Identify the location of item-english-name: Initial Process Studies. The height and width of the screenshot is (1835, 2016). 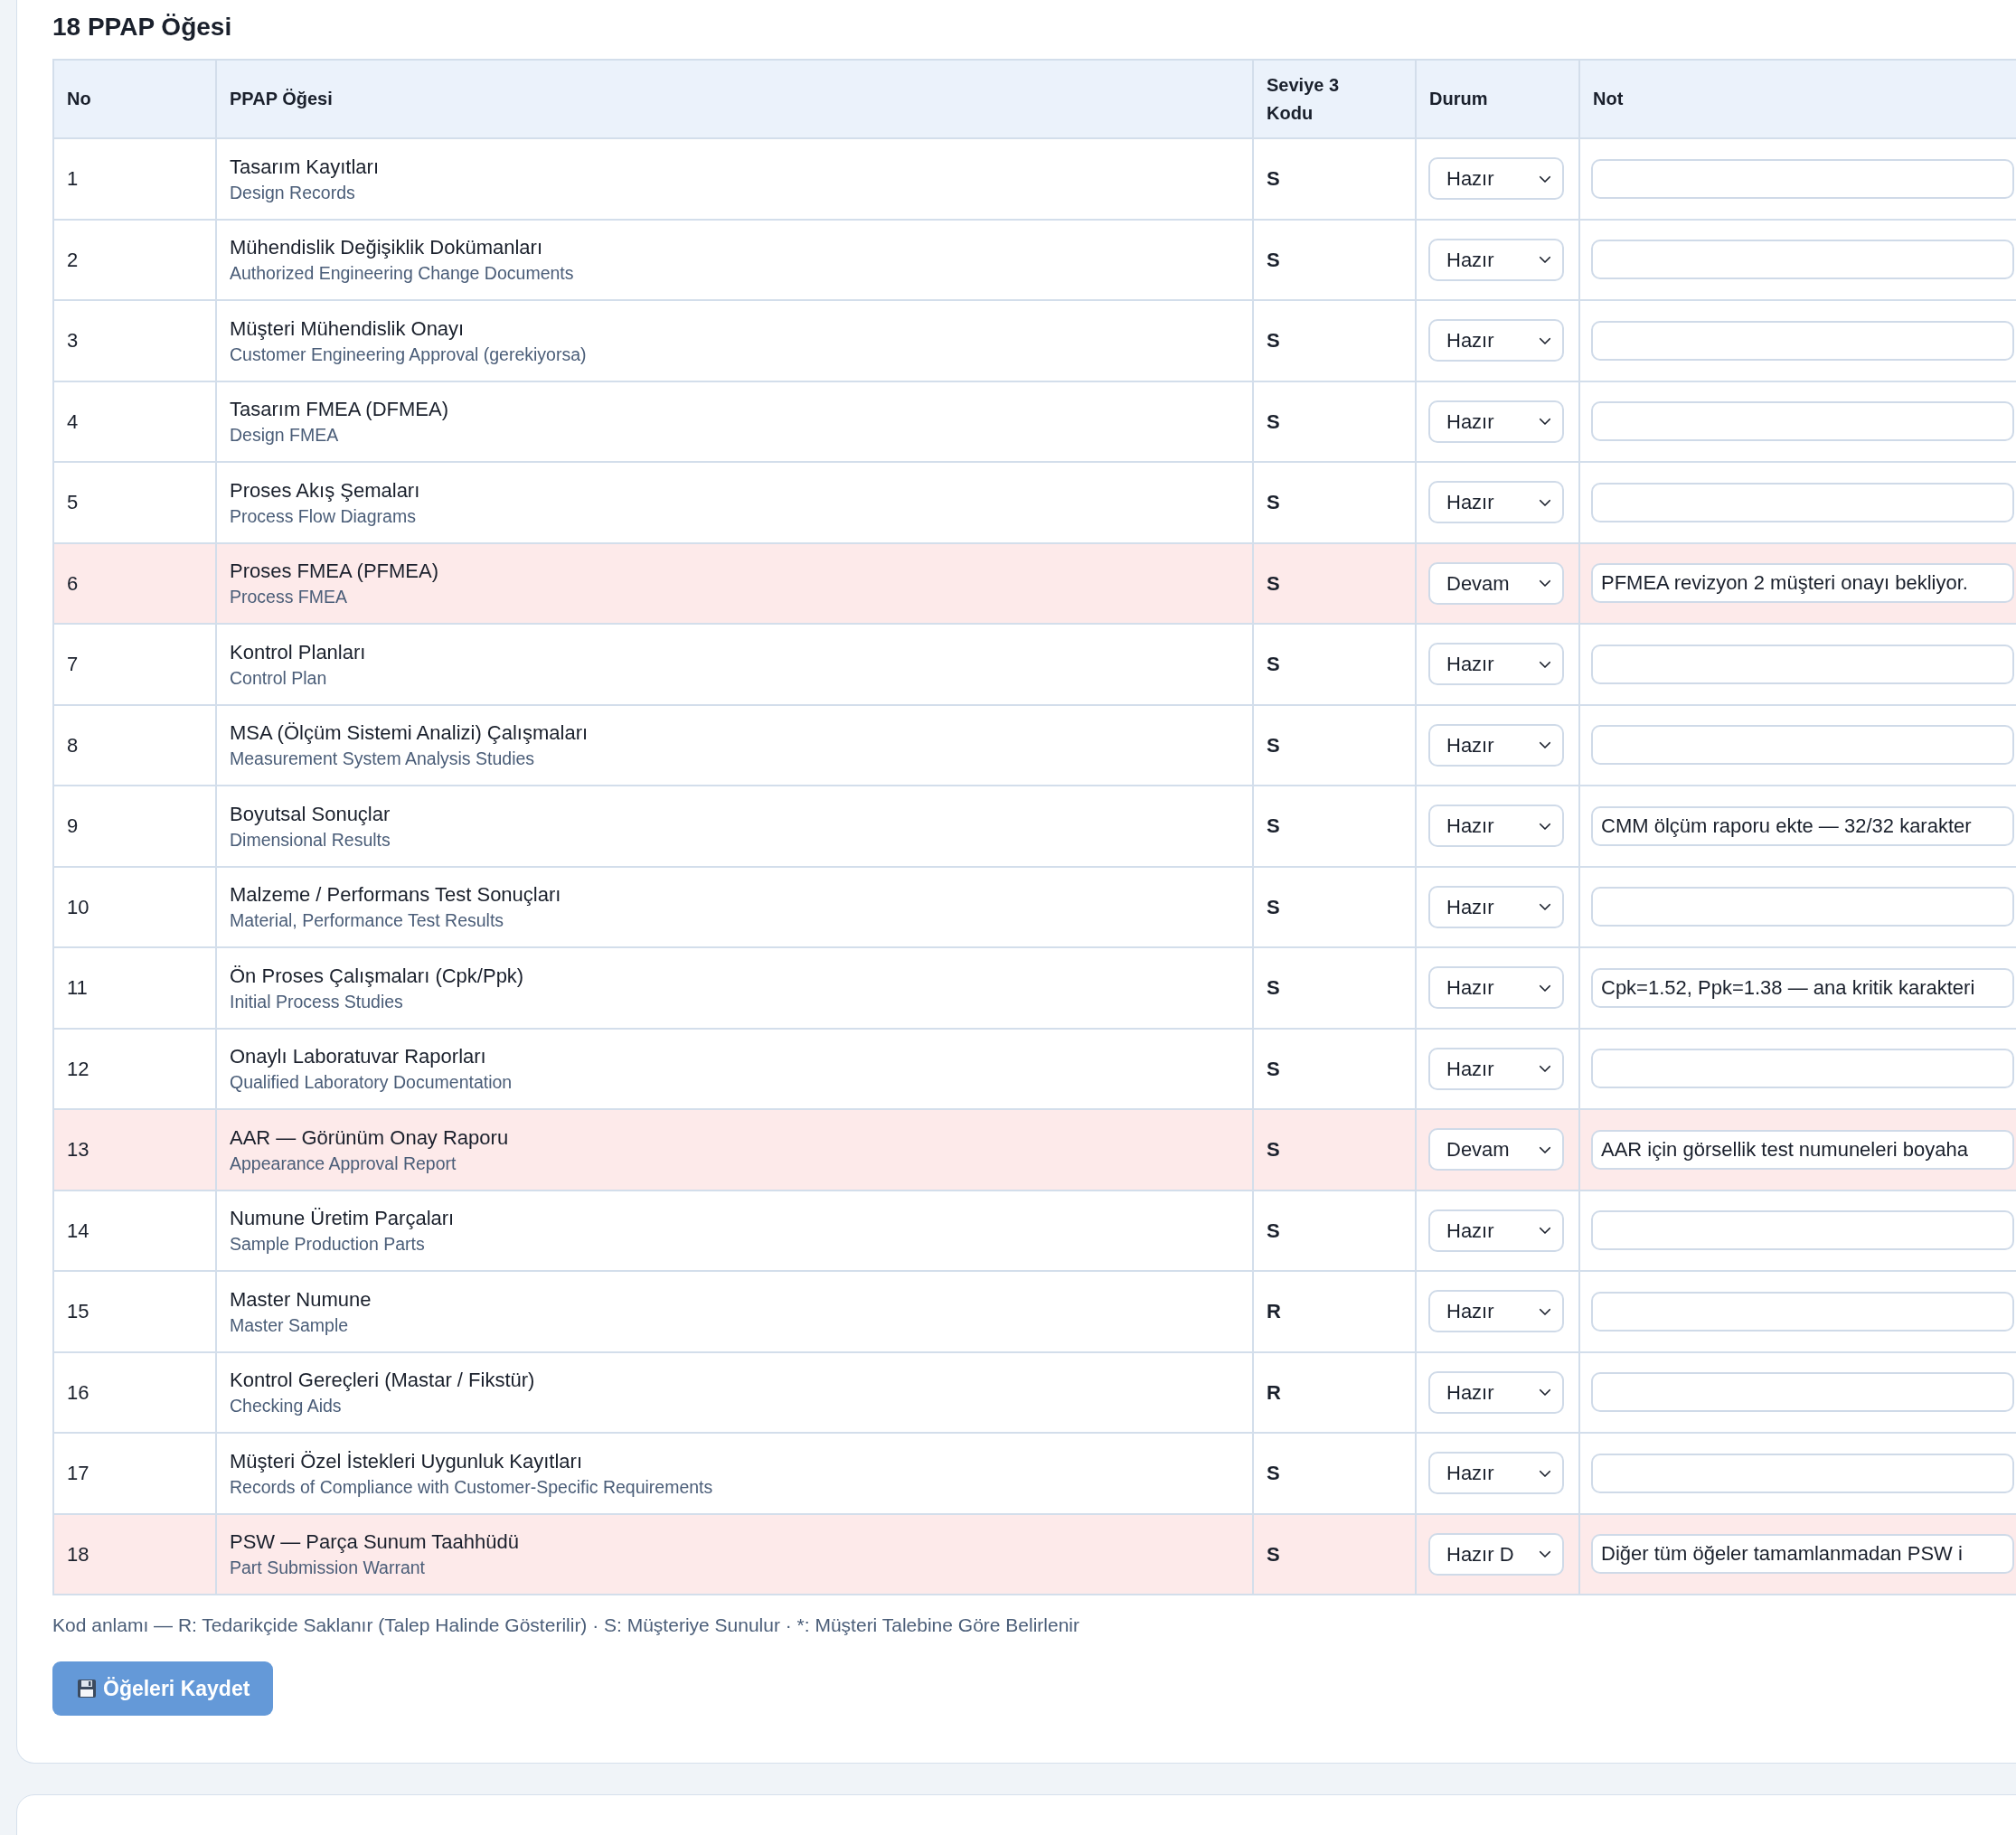
(317, 1001).